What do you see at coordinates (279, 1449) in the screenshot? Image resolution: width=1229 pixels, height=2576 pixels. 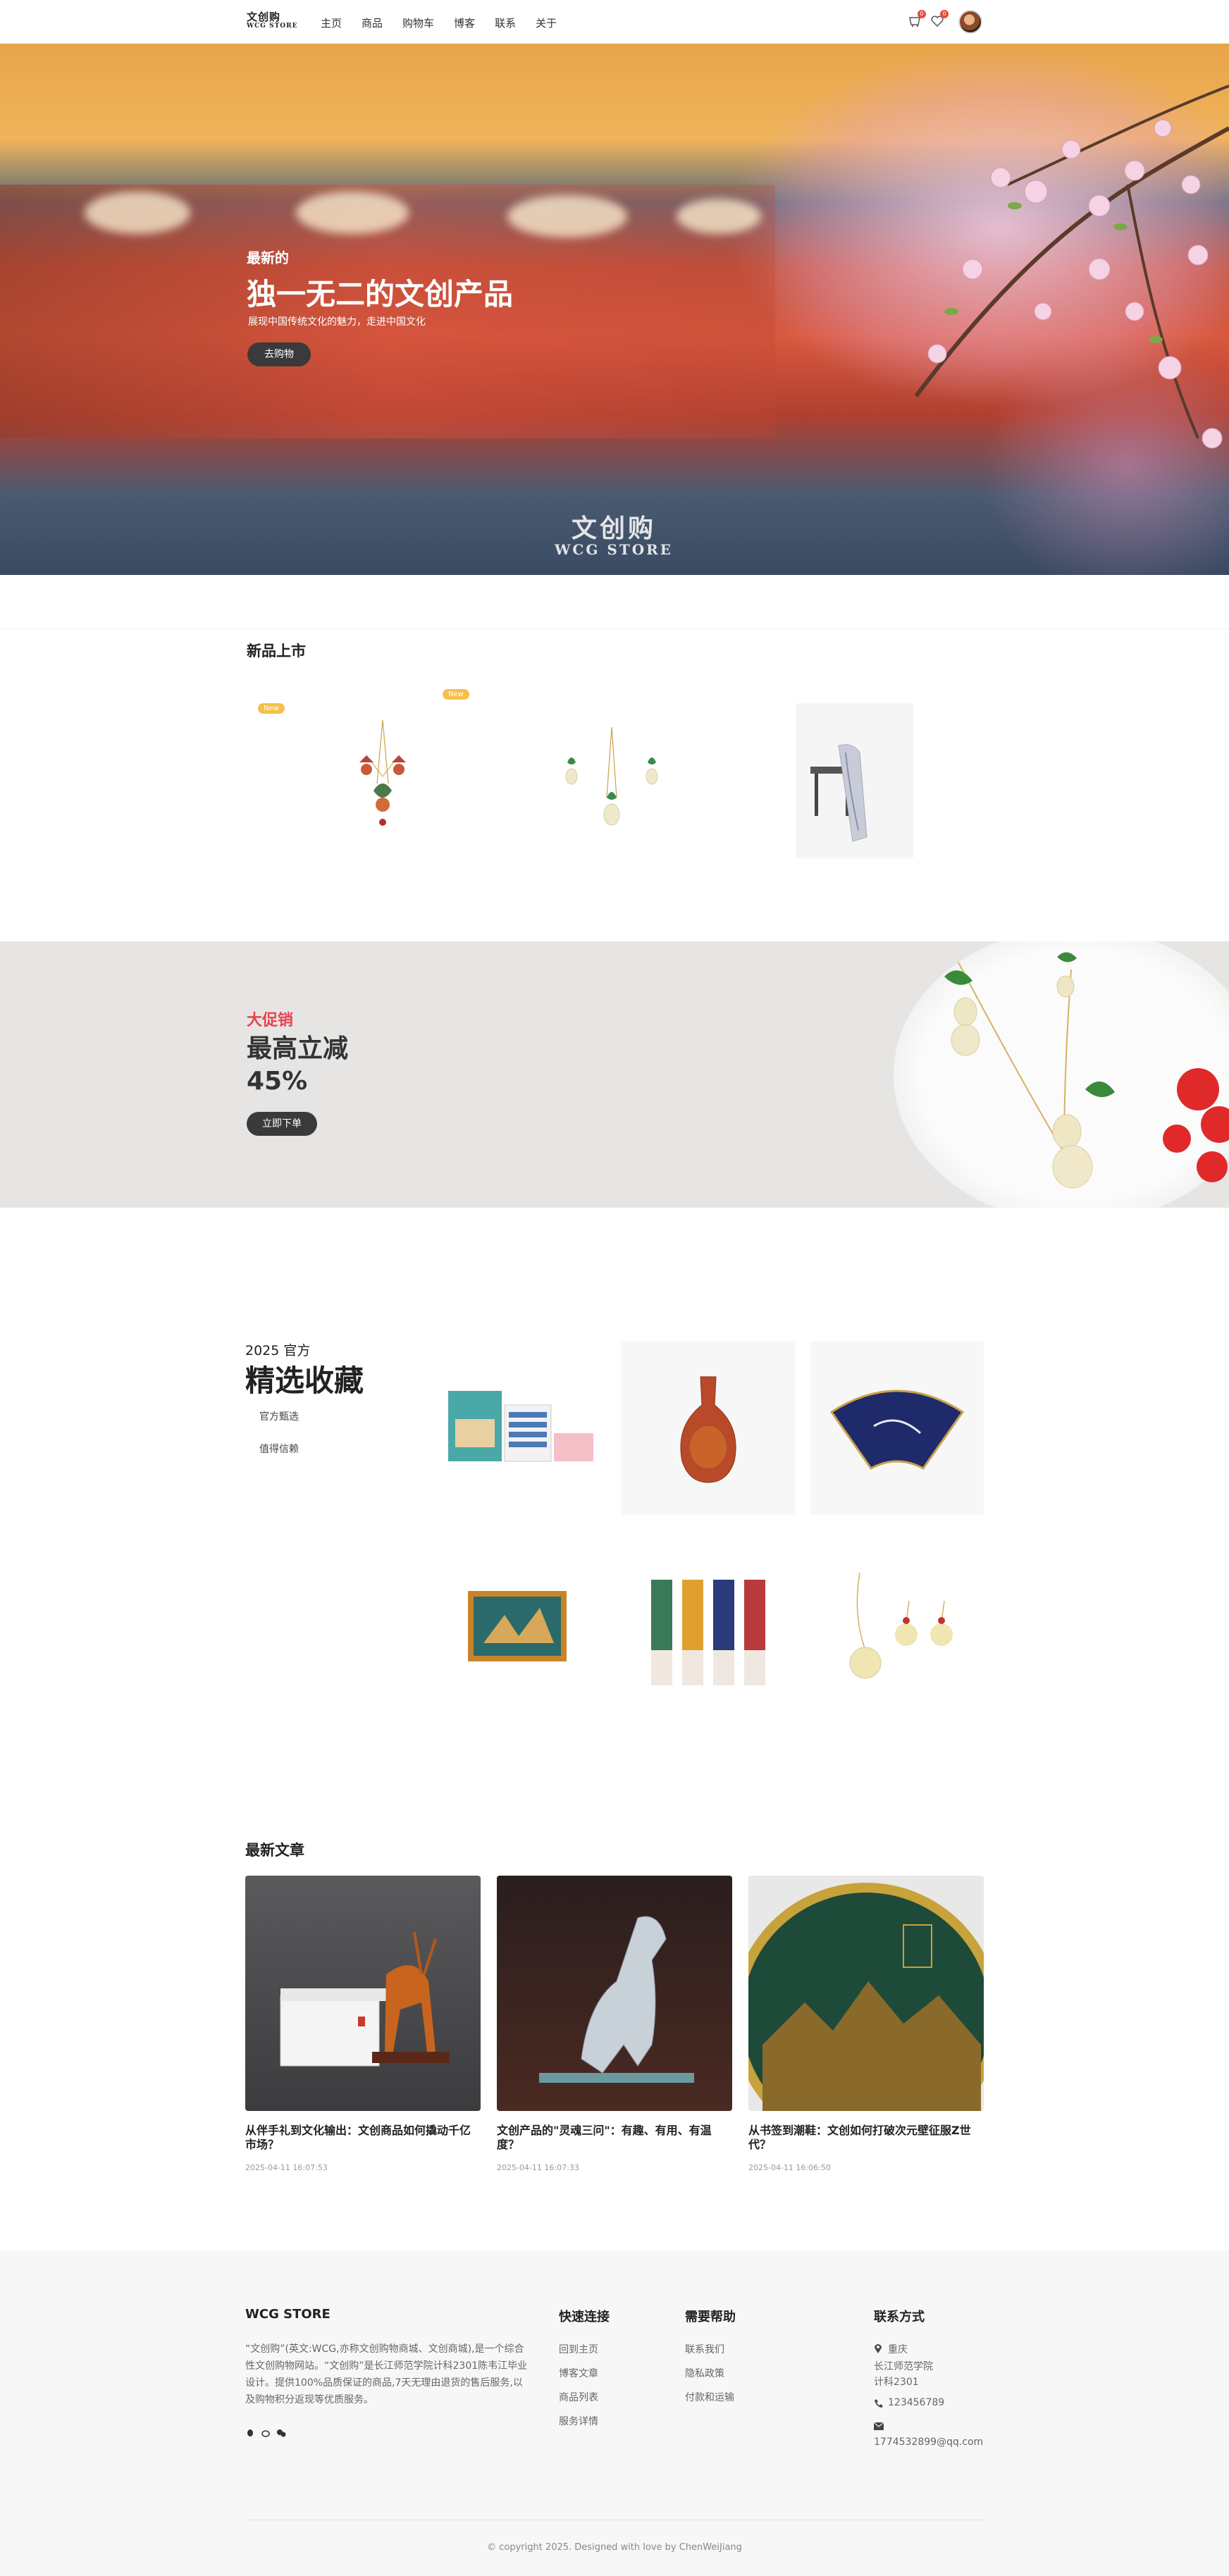 I see `collection-link-trusted: 值得信赖` at bounding box center [279, 1449].